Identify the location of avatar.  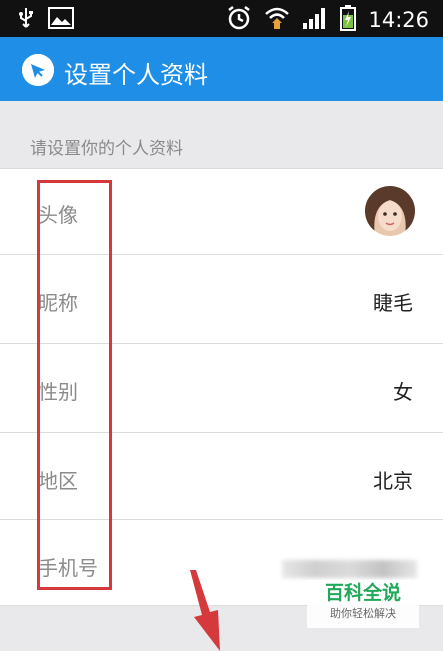
(390, 211).